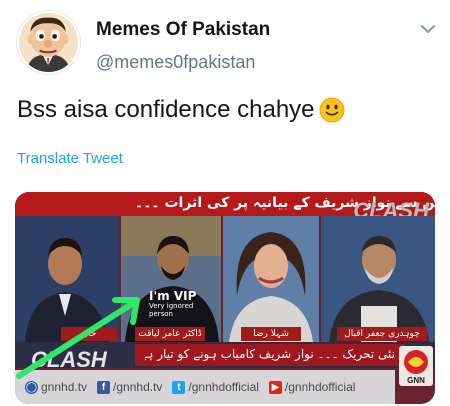 The image size is (450, 406). Describe the element at coordinates (67, 279) in the screenshot. I see `panel-anchor` at that location.